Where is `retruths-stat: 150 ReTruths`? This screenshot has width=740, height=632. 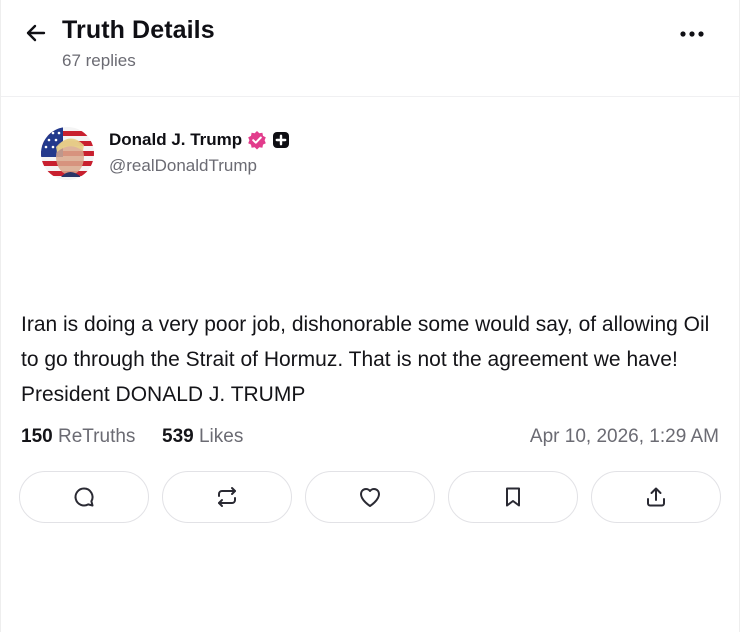
retruths-stat: 150 ReTruths is located at coordinates (78, 437).